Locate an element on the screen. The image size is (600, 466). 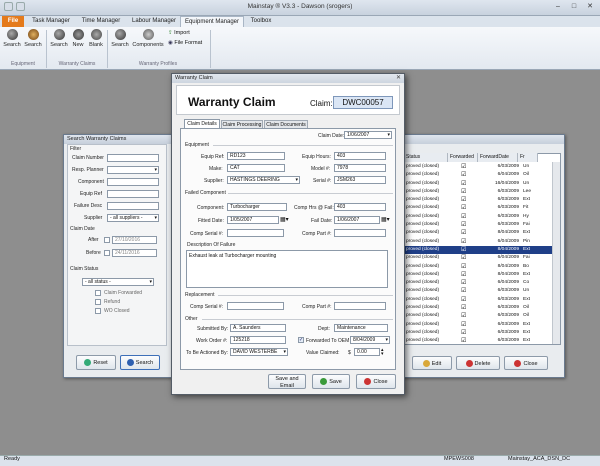
claim-status-select: - all status - is located at coordinates (118, 282).